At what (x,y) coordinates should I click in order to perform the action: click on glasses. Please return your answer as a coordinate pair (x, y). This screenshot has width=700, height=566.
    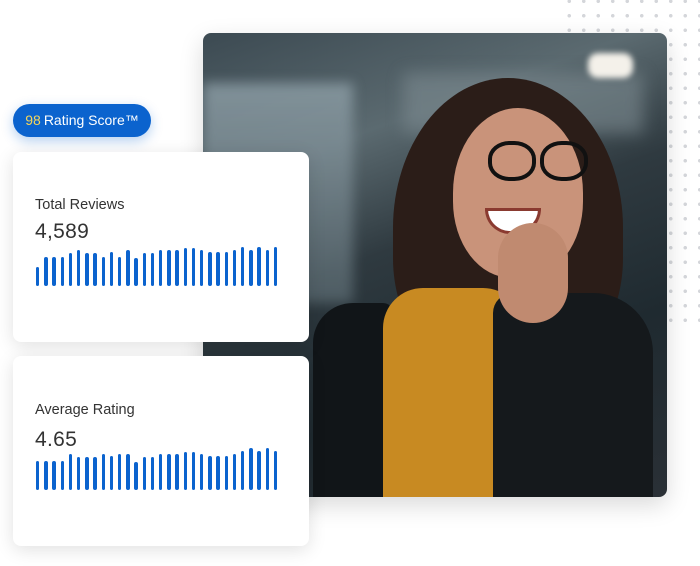
    Looking at the image, I should click on (538, 161).